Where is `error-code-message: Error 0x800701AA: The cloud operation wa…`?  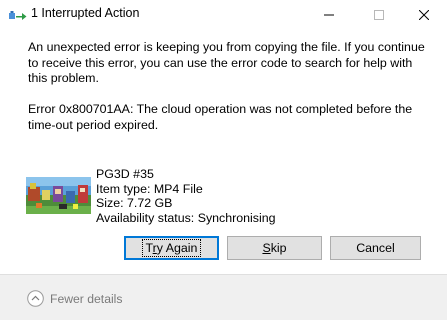
error-code-message: Error 0x800701AA: The cloud operation wa… is located at coordinates (220, 117).